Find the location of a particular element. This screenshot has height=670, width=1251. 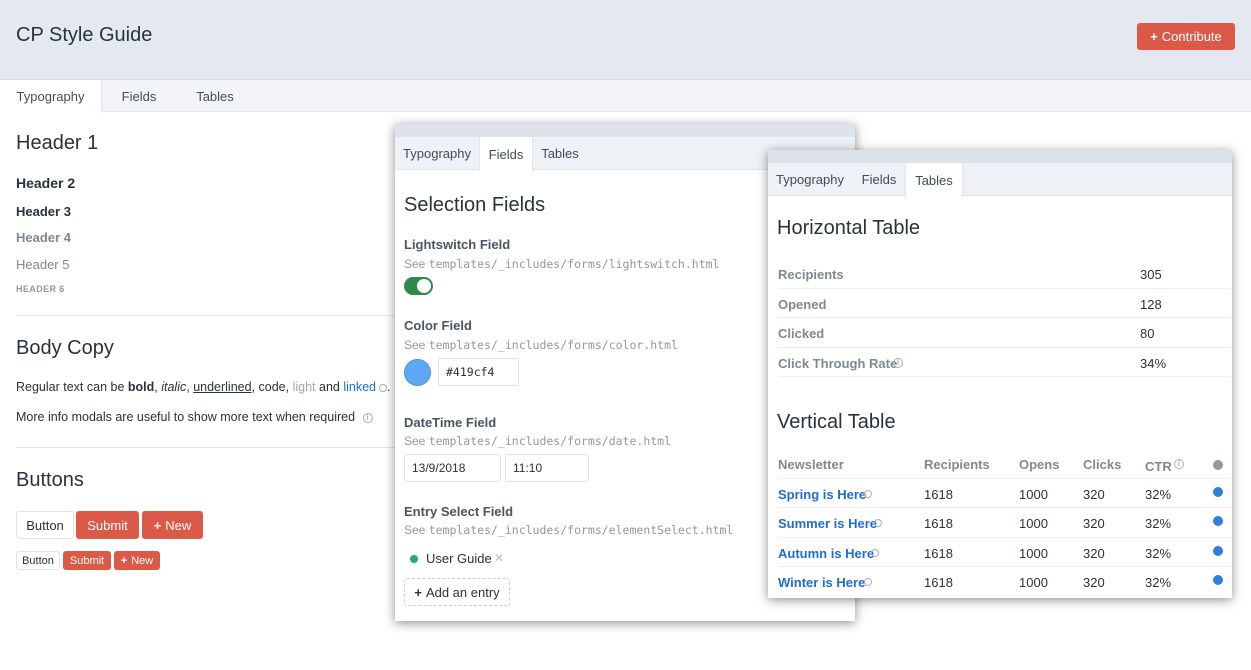

text-and: and is located at coordinates (329, 387).